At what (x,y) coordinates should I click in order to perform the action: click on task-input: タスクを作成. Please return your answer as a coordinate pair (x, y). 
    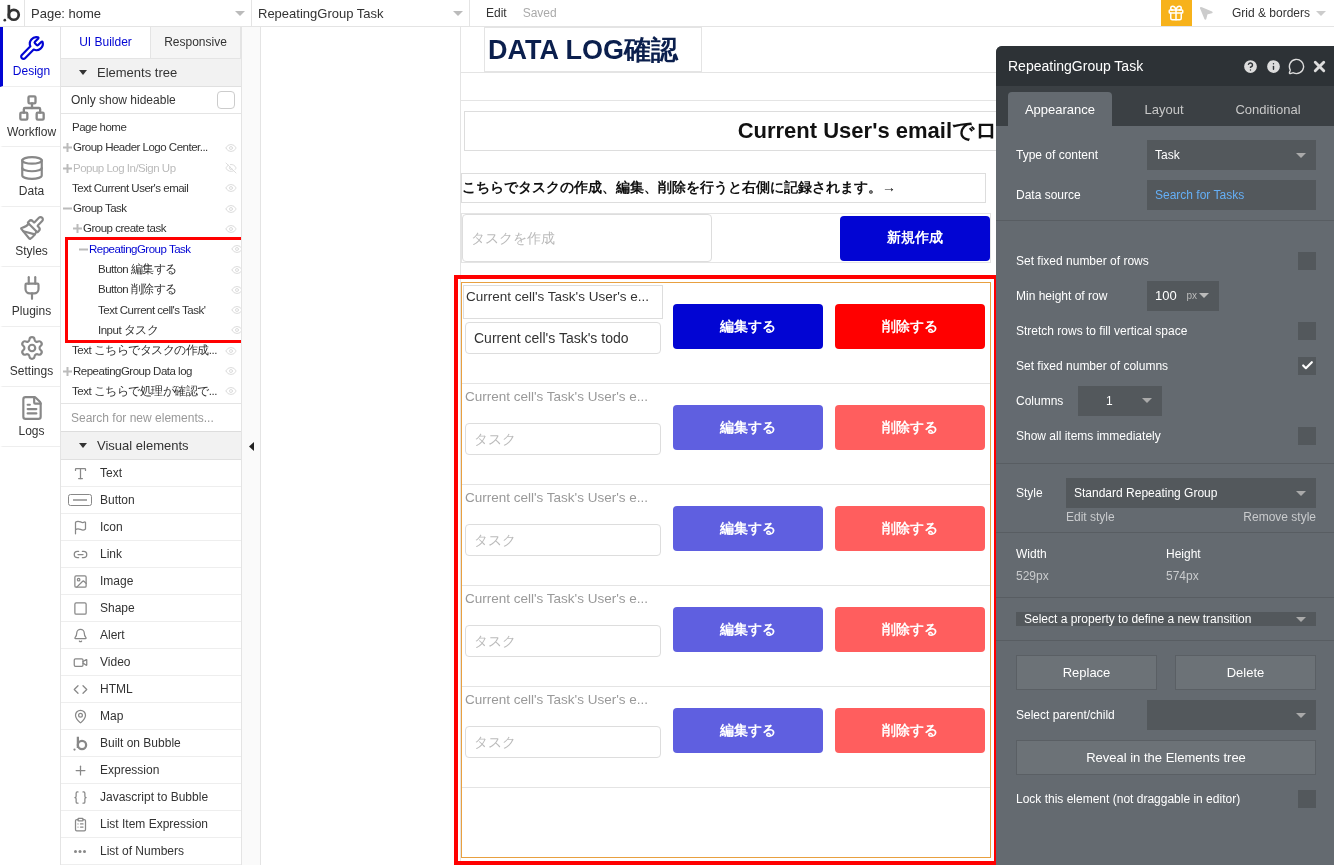
    Looking at the image, I should click on (587, 238).